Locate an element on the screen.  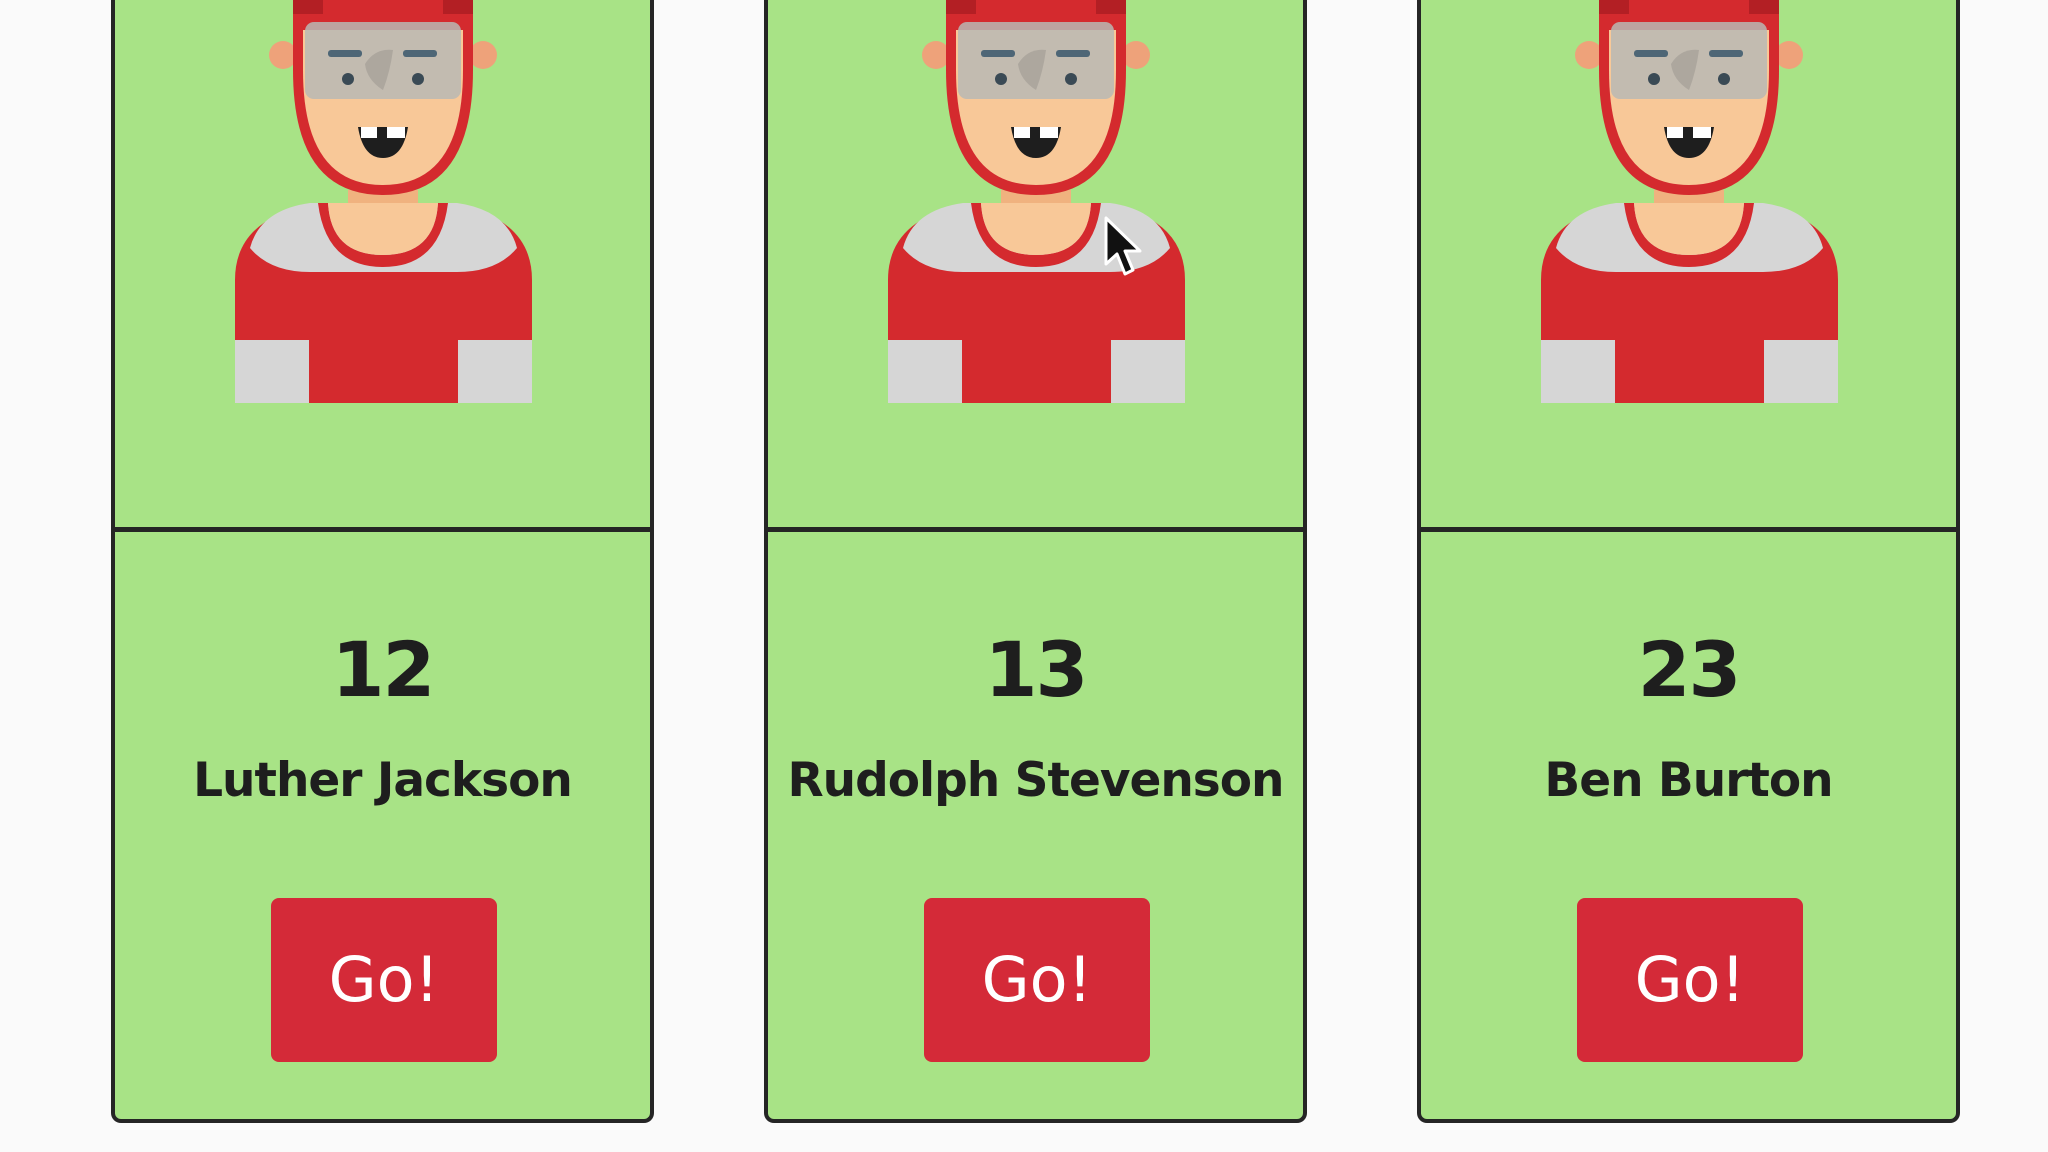
player-number: 13 is located at coordinates (1036, 669).